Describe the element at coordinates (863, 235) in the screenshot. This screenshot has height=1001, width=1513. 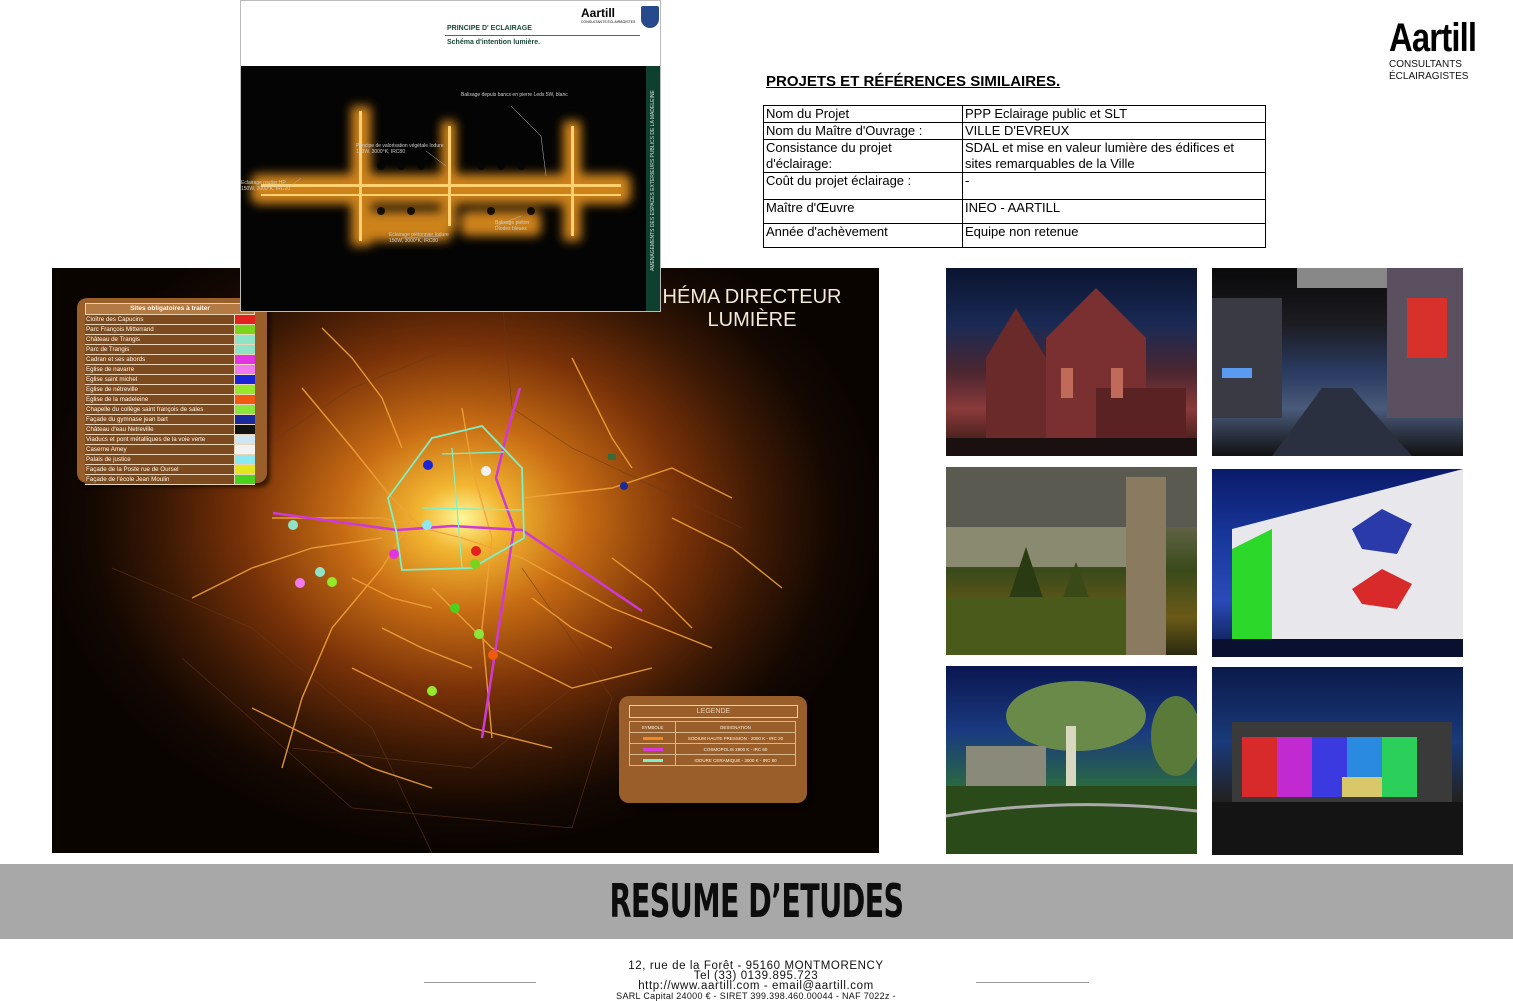
I see `row-key: Année d'achèvement` at that location.